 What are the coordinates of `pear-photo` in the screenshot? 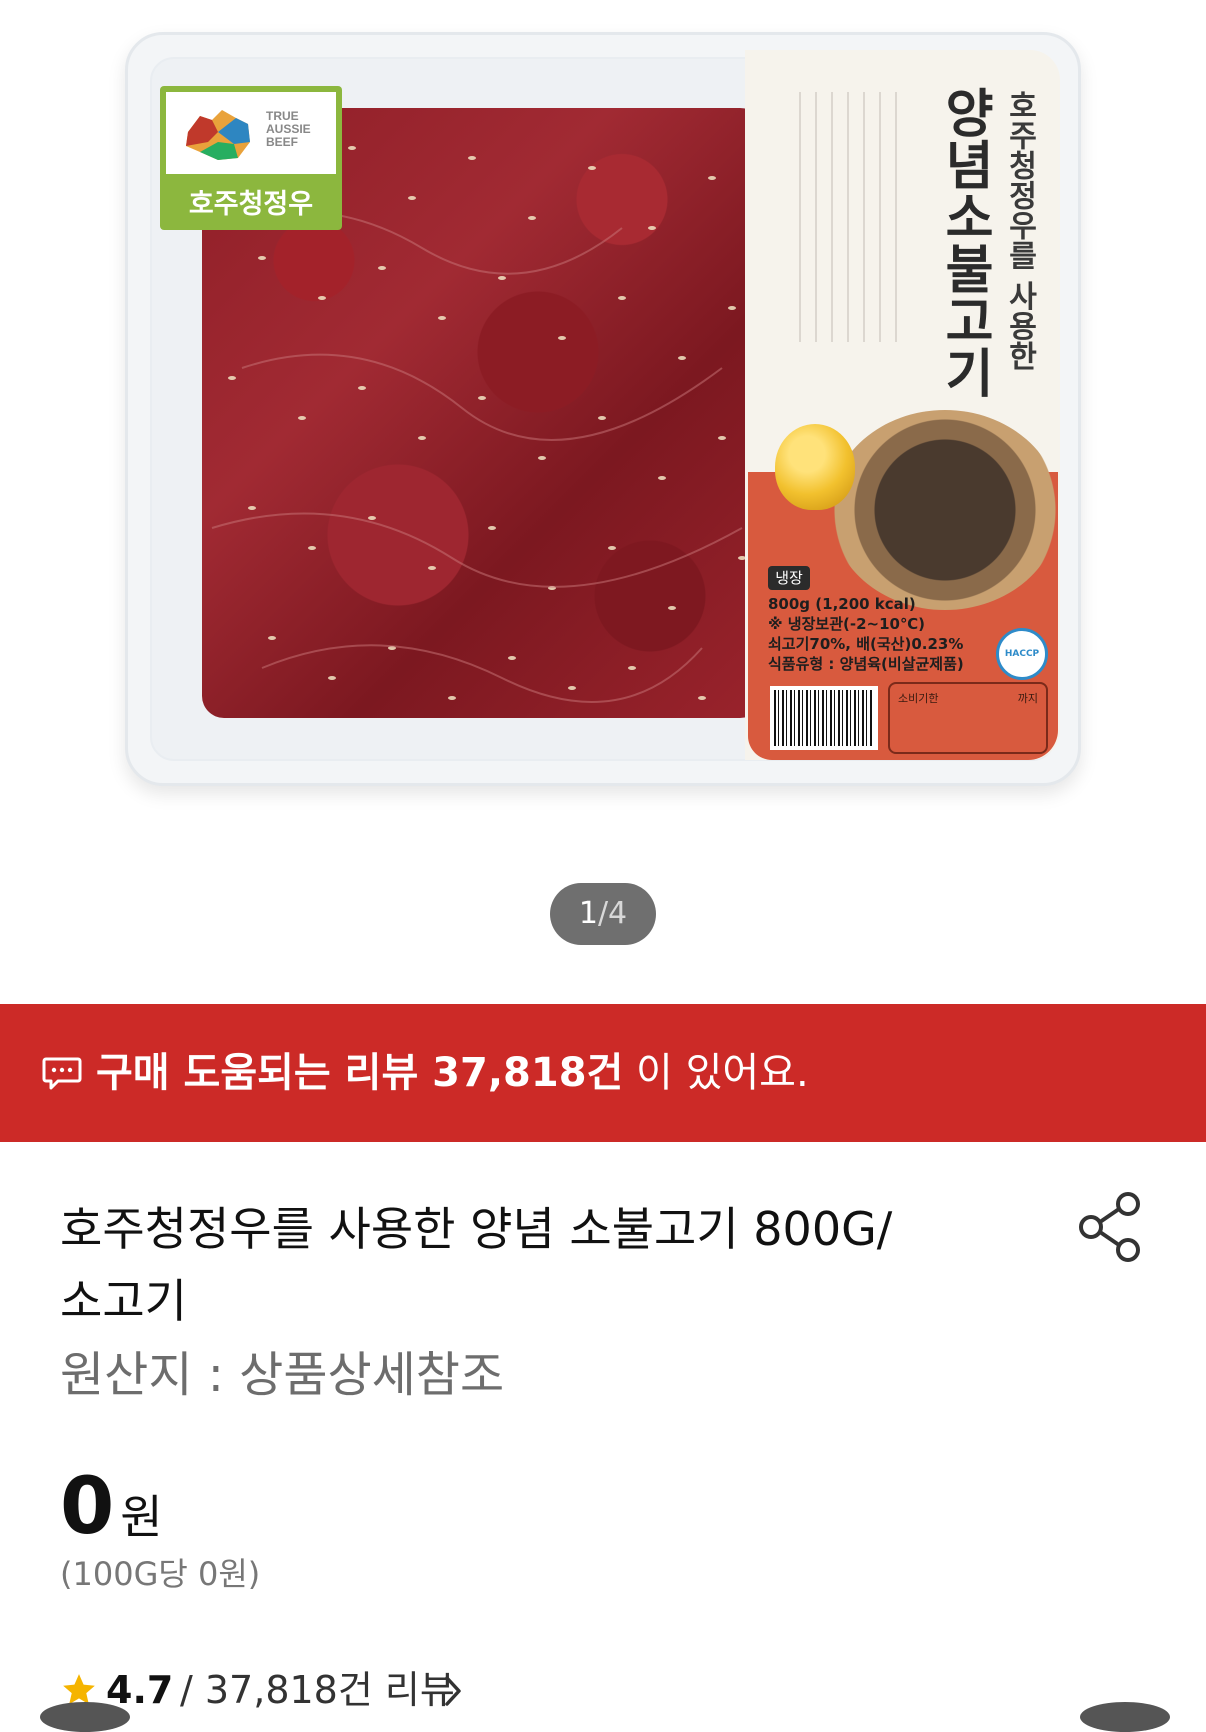 It's located at (815, 467).